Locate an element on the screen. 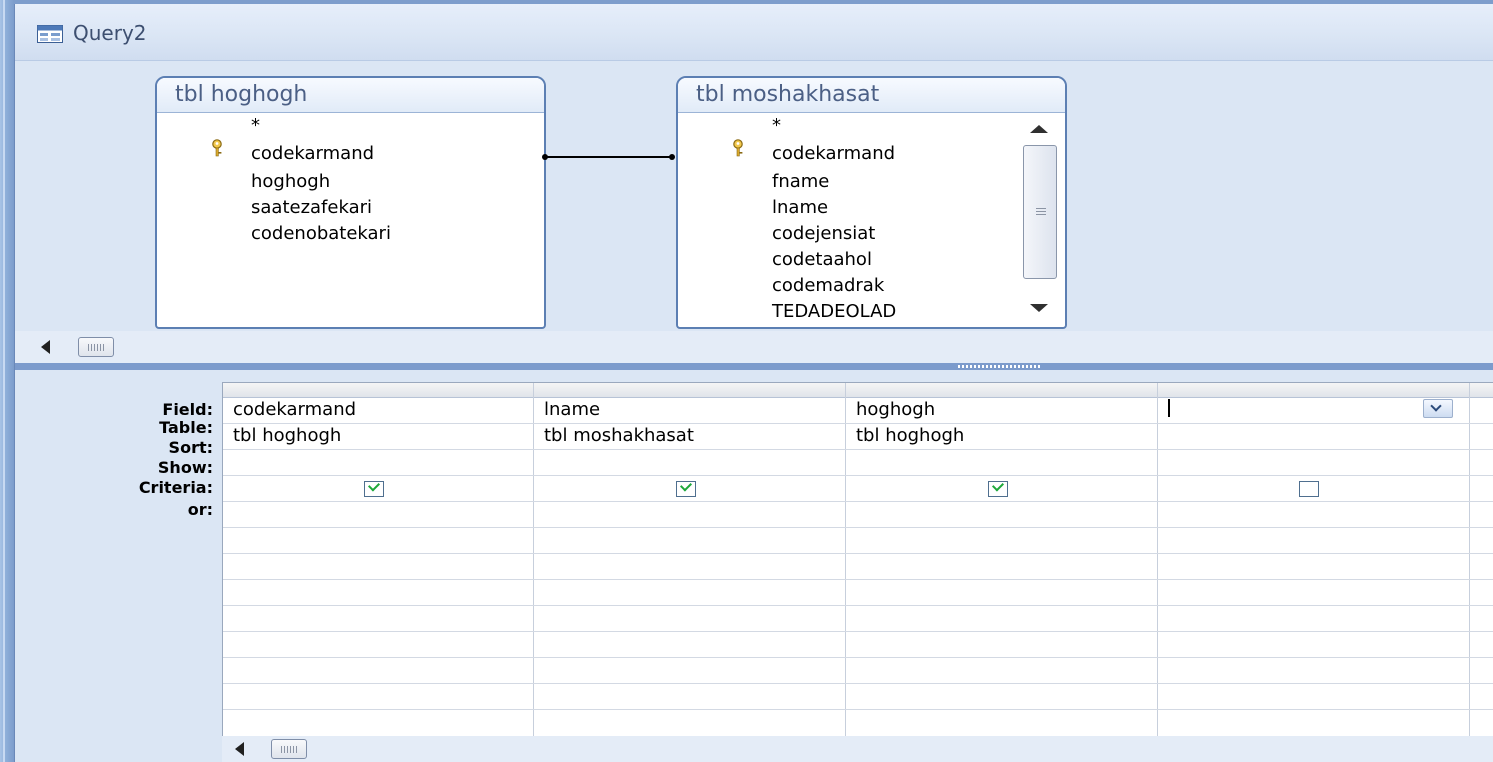  arrow-down-icon is located at coordinates (1039, 308).